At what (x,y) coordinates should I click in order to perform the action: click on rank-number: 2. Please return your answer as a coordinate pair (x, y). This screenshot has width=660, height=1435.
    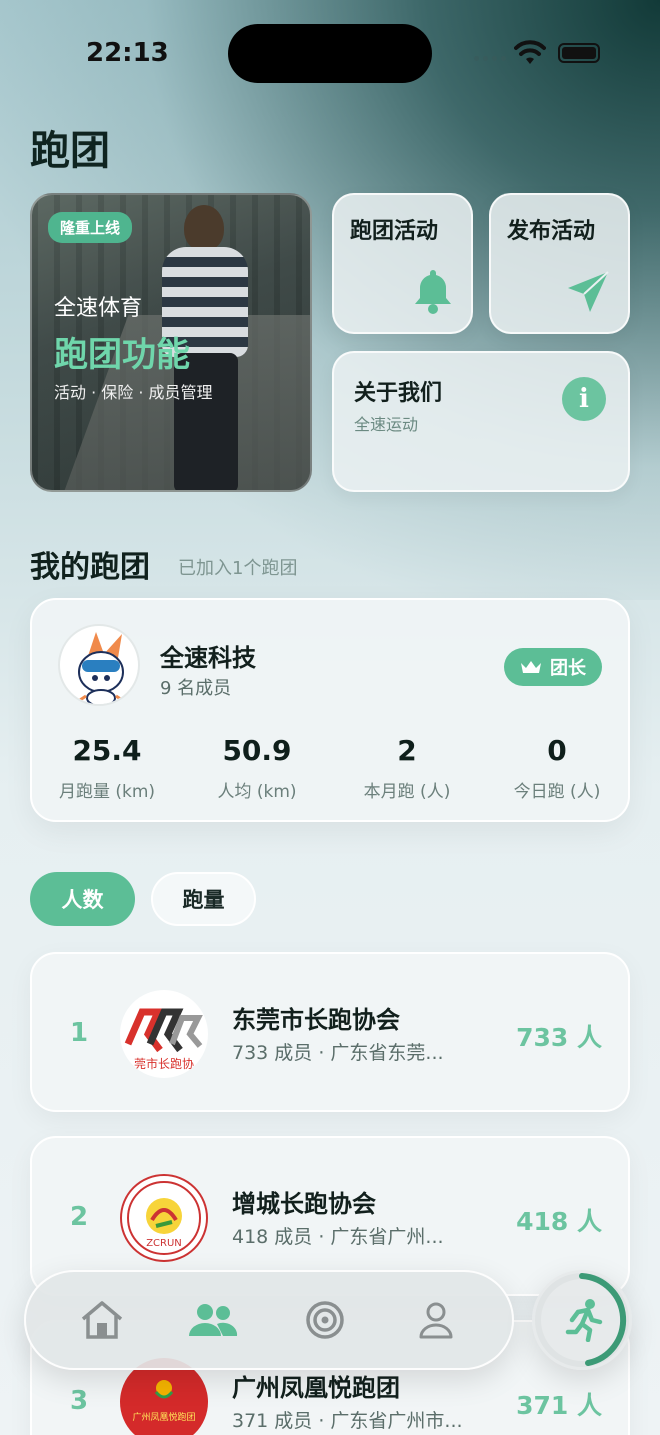
    Looking at the image, I should click on (79, 1217).